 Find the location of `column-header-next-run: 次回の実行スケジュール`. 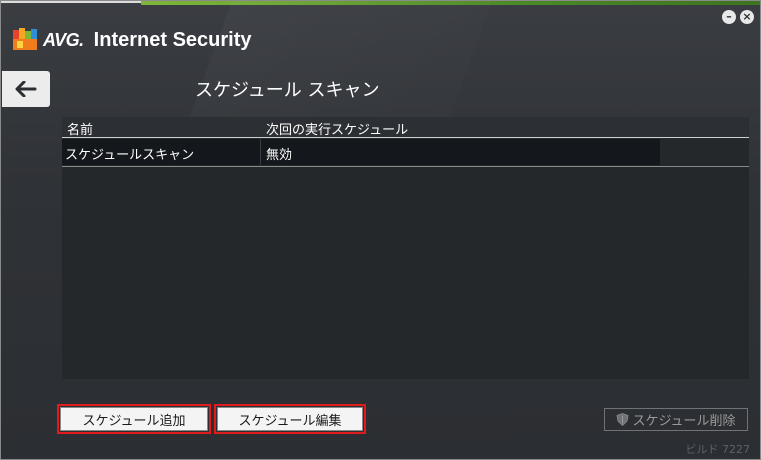

column-header-next-run: 次回の実行スケジュール is located at coordinates (337, 128).